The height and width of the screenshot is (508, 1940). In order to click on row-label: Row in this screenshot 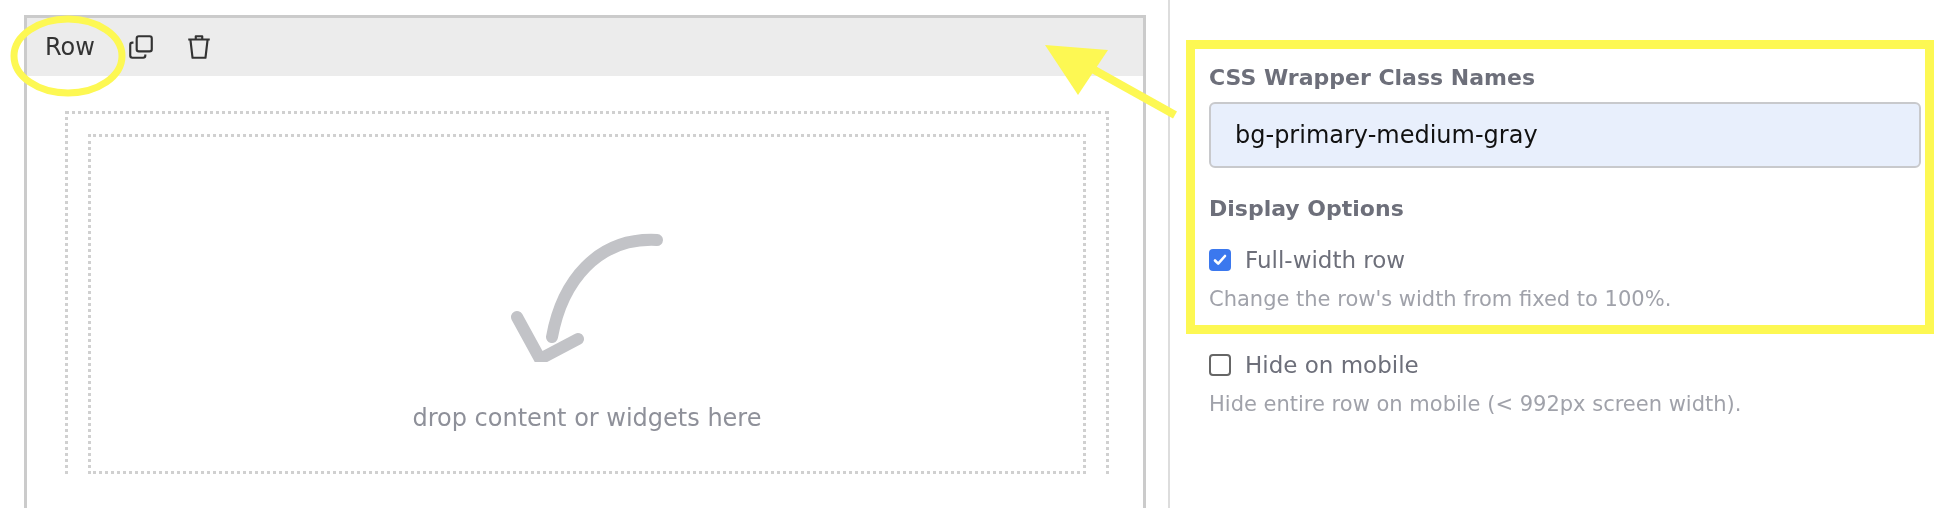, I will do `click(70, 47)`.